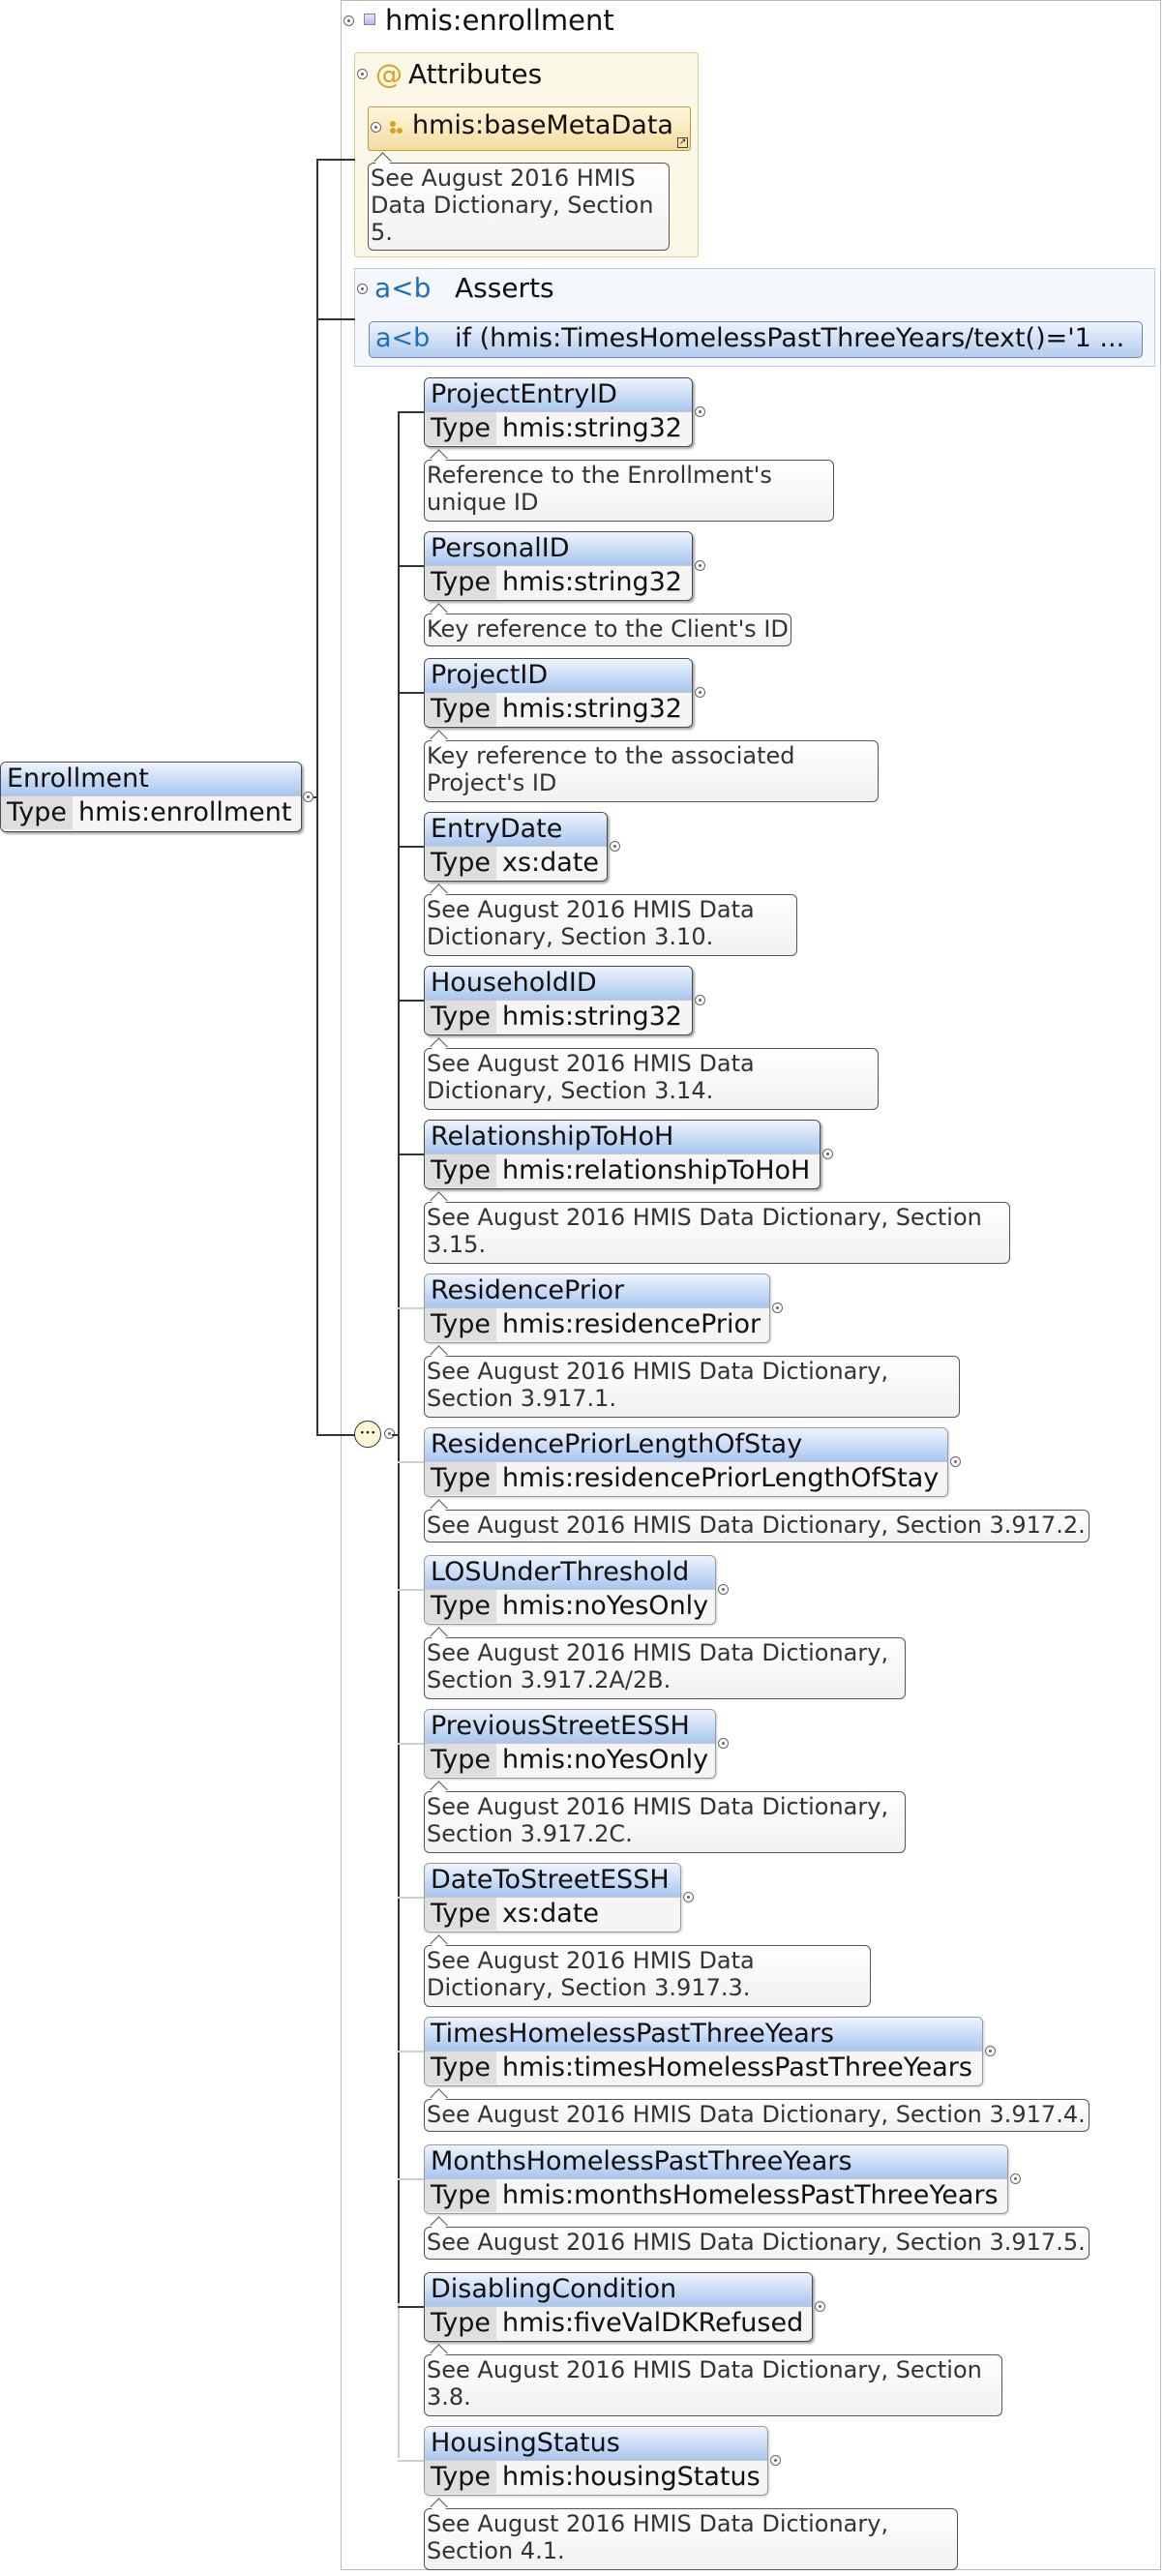  Describe the element at coordinates (370, 19) in the screenshot. I see `complex-type-icon` at that location.